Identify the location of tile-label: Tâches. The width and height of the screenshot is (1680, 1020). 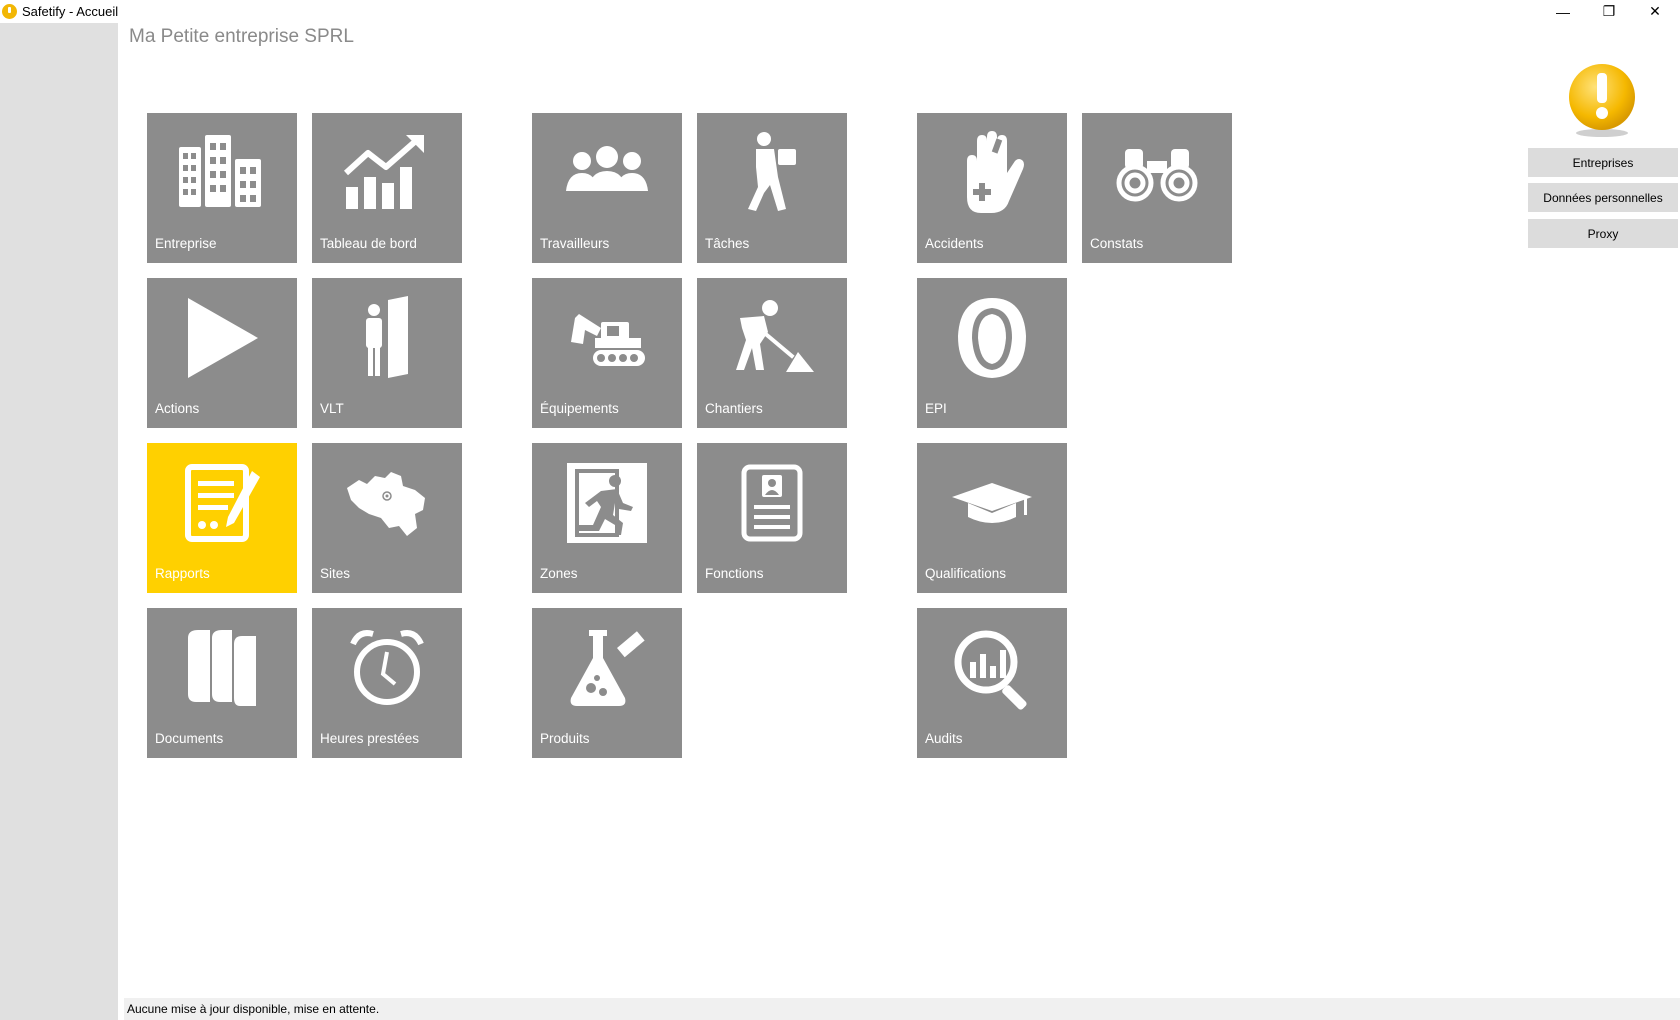
(727, 243).